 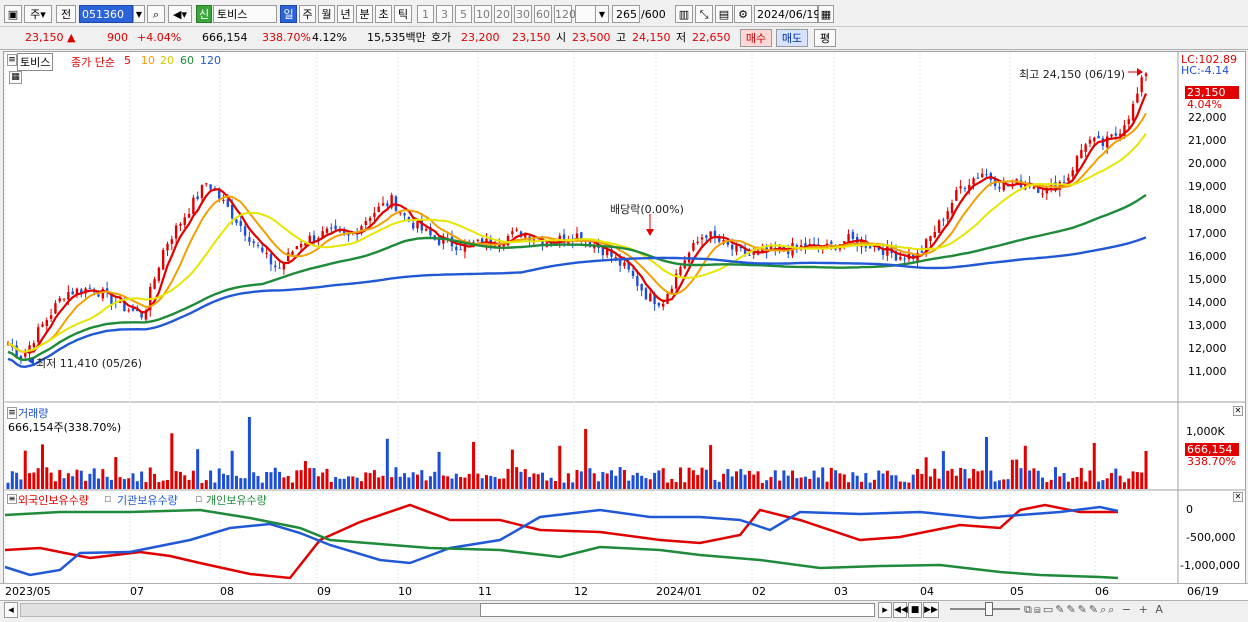 What do you see at coordinates (1205, 431) in the screenshot?
I see `volume-y-tick: 1,000K` at bounding box center [1205, 431].